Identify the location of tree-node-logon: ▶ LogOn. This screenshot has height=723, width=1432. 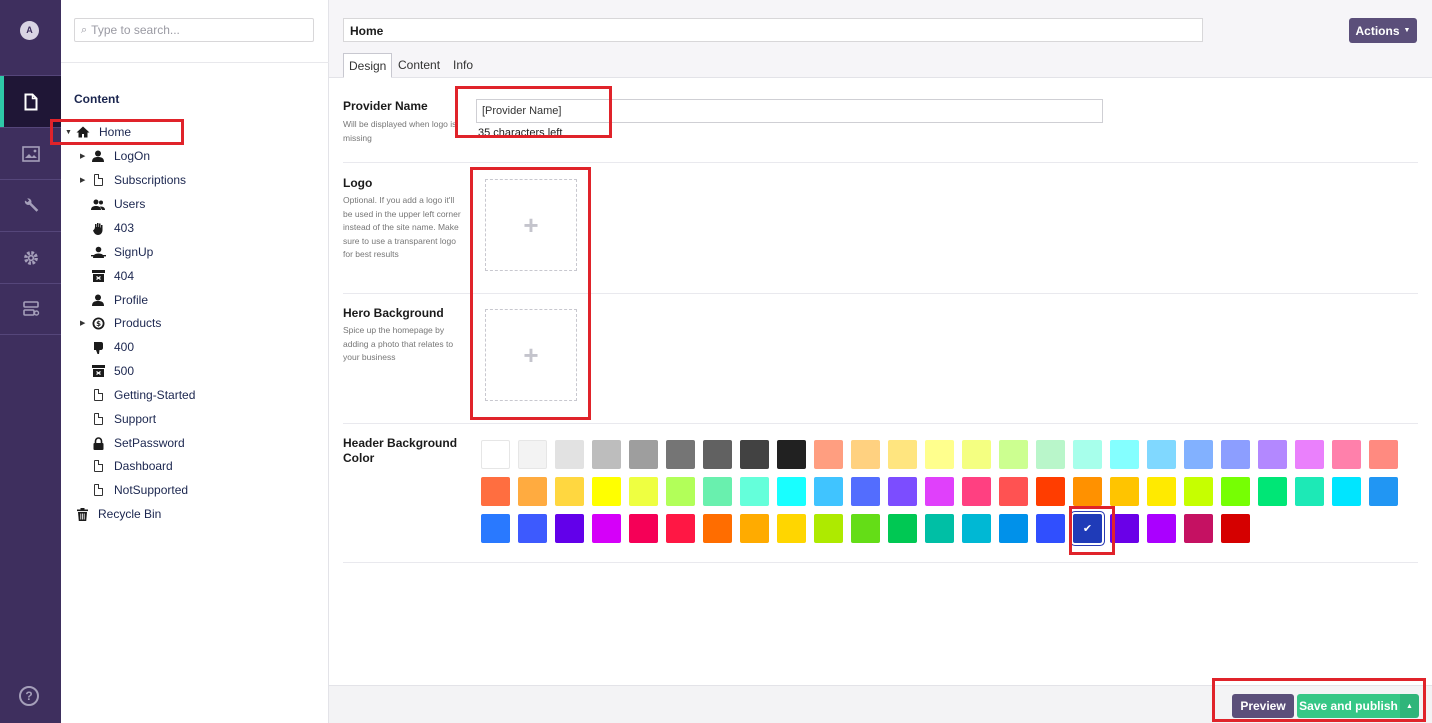
(115, 156).